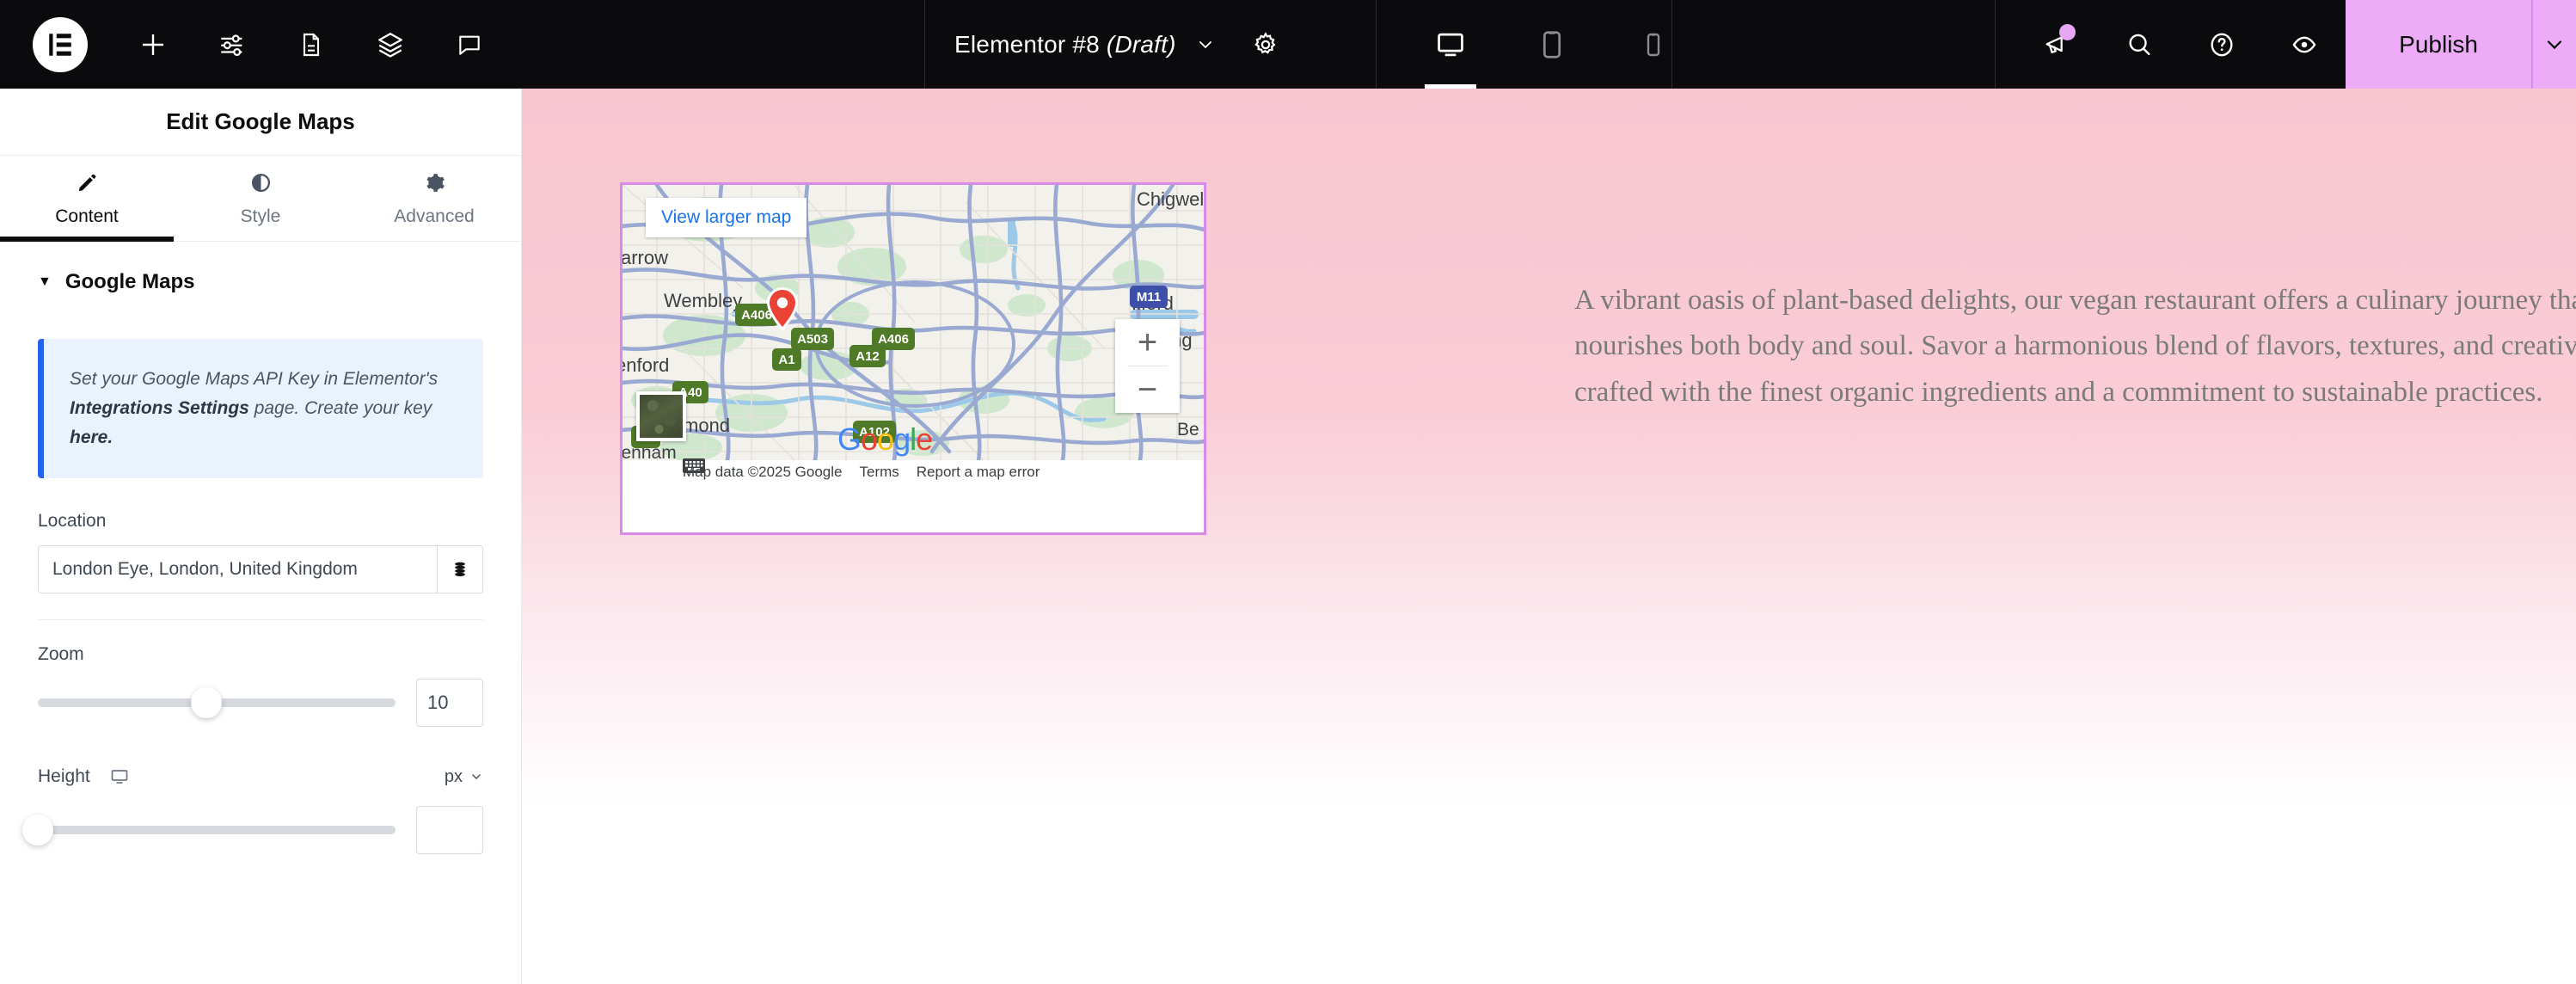 The height and width of the screenshot is (984, 2576). I want to click on panel-header: Edit Google Maps, so click(260, 122).